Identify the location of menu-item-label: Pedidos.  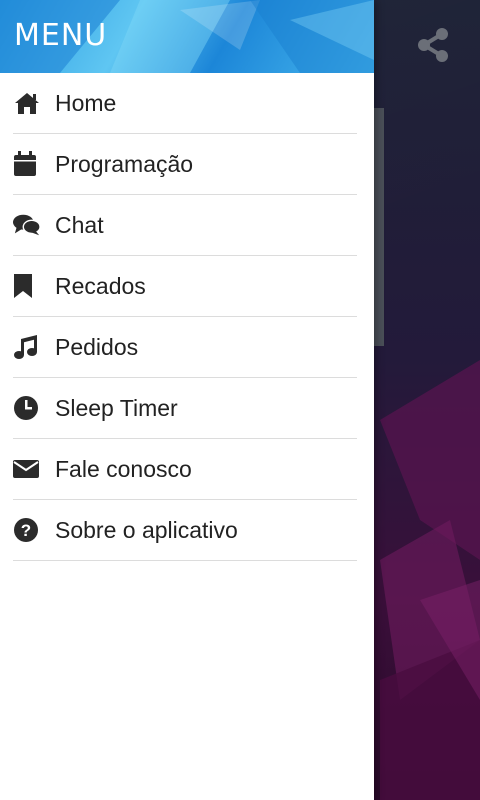
(97, 346).